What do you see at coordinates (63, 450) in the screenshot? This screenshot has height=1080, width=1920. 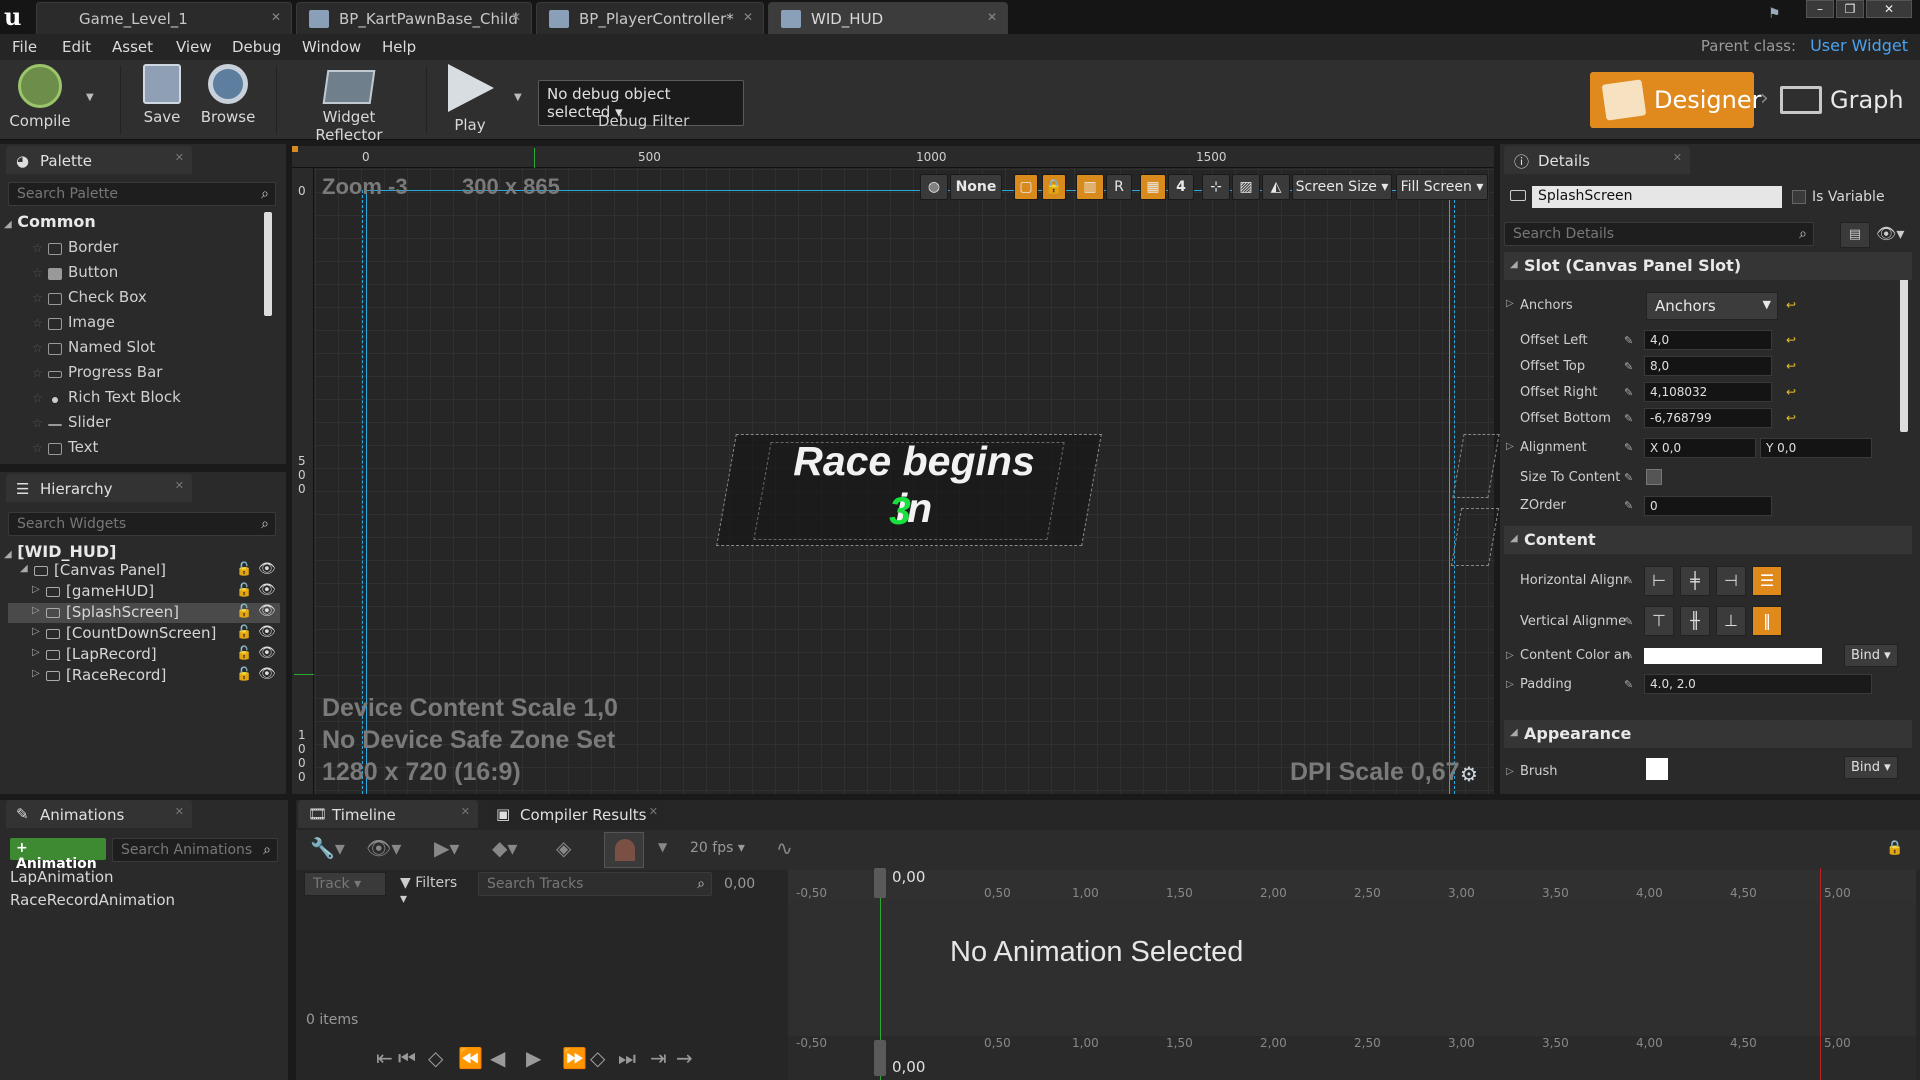 I see `palette-item-text: ☆ Text` at bounding box center [63, 450].